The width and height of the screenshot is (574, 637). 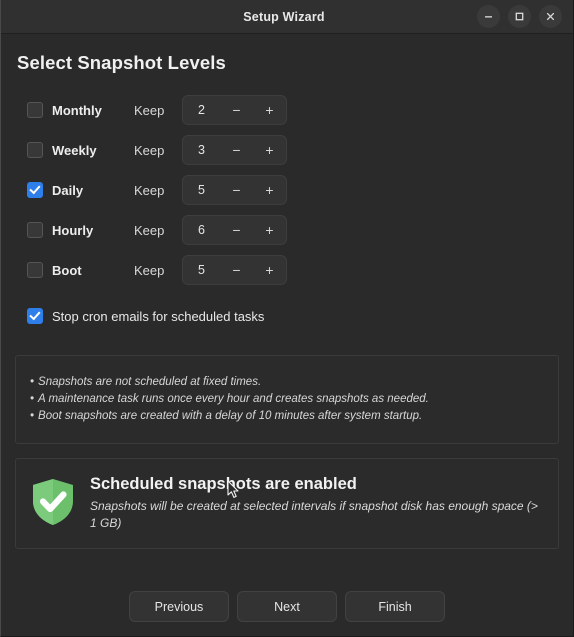 I want to click on titlebar: Setup Wizard, so click(x=287, y=17).